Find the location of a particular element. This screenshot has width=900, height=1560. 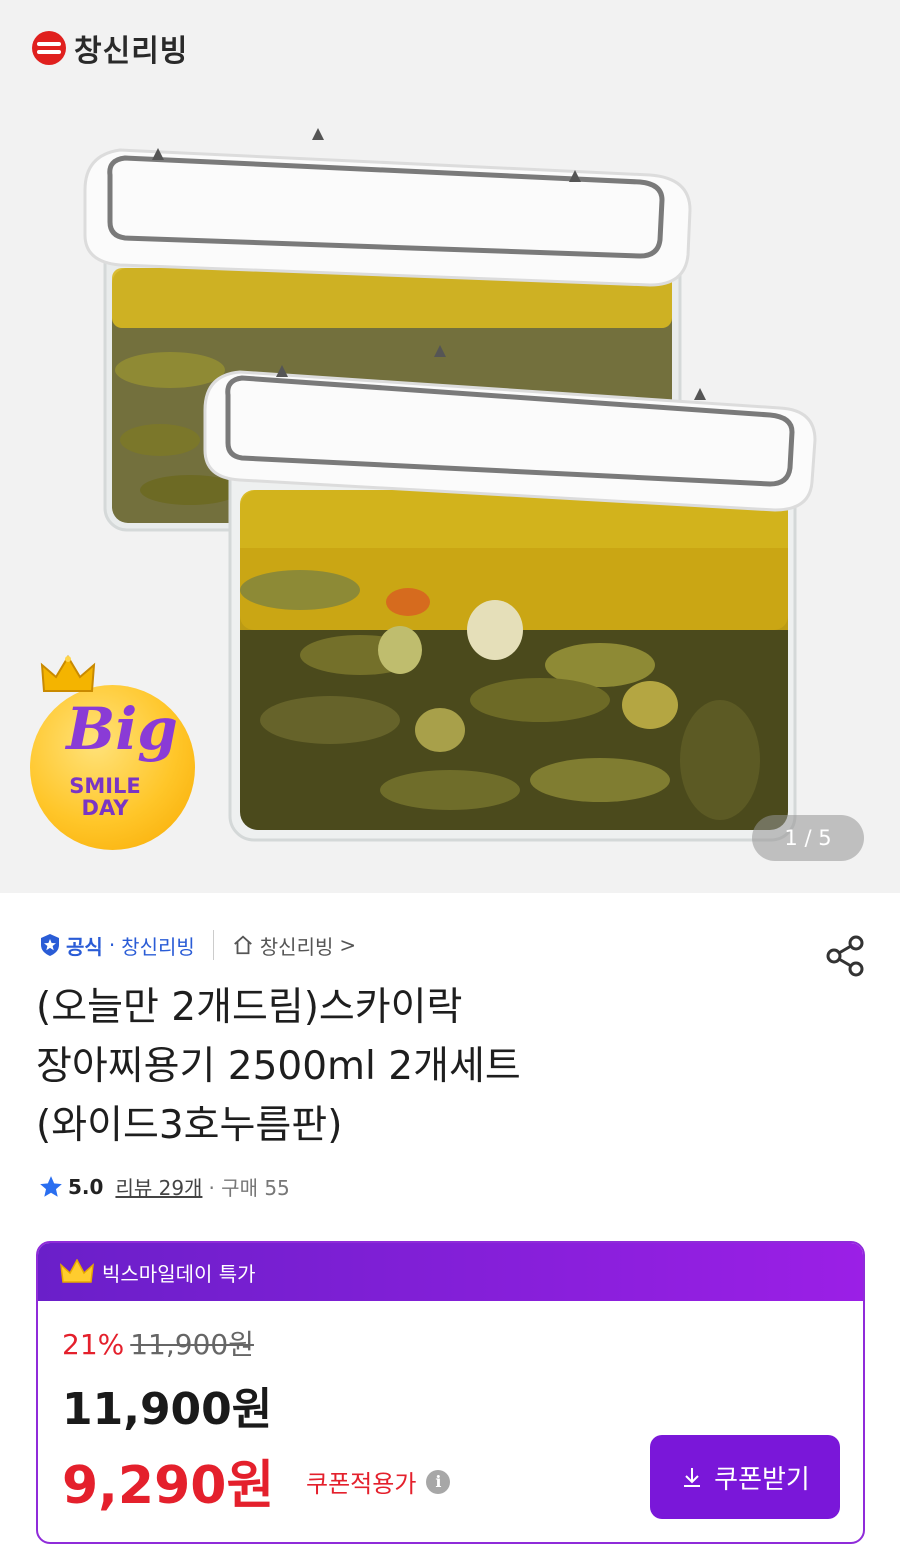

official-shield-icon is located at coordinates (50, 945).